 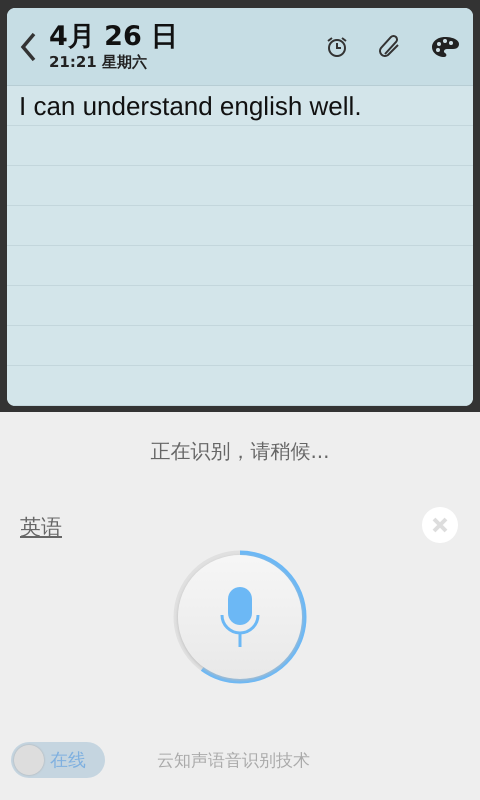 What do you see at coordinates (98, 62) in the screenshot?
I see `note-time: 21:21 星期六` at bounding box center [98, 62].